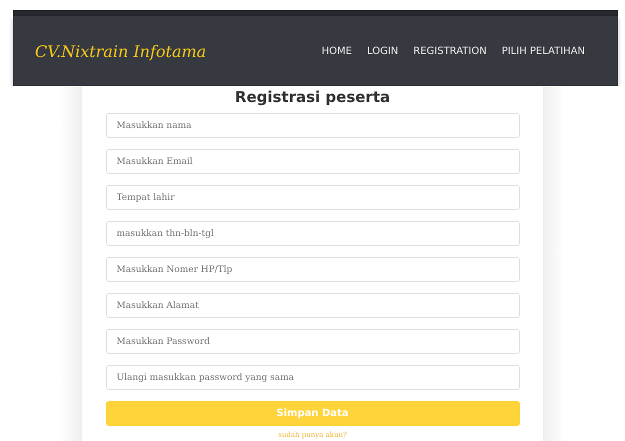 The height and width of the screenshot is (441, 625). Describe the element at coordinates (313, 269) in the screenshot. I see `input-field: Masukkan Nomer HP/Tlp` at that location.